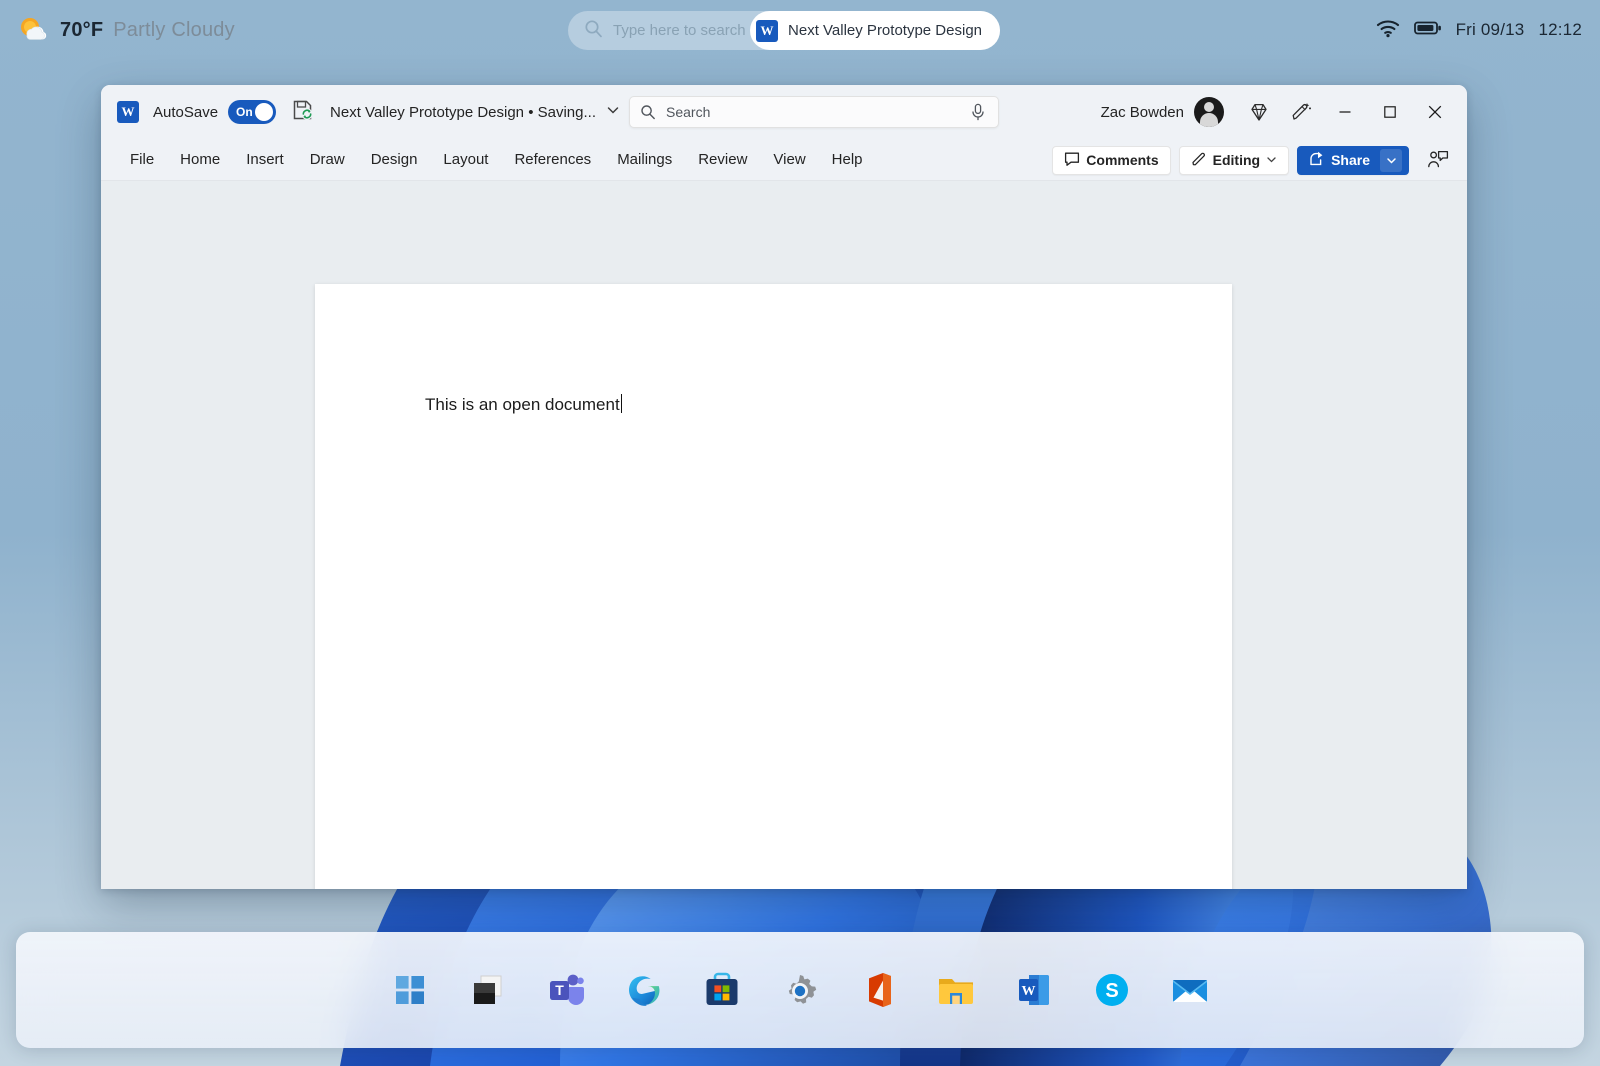 The width and height of the screenshot is (1600, 1066). I want to click on tray-time: 12:12, so click(1560, 30).